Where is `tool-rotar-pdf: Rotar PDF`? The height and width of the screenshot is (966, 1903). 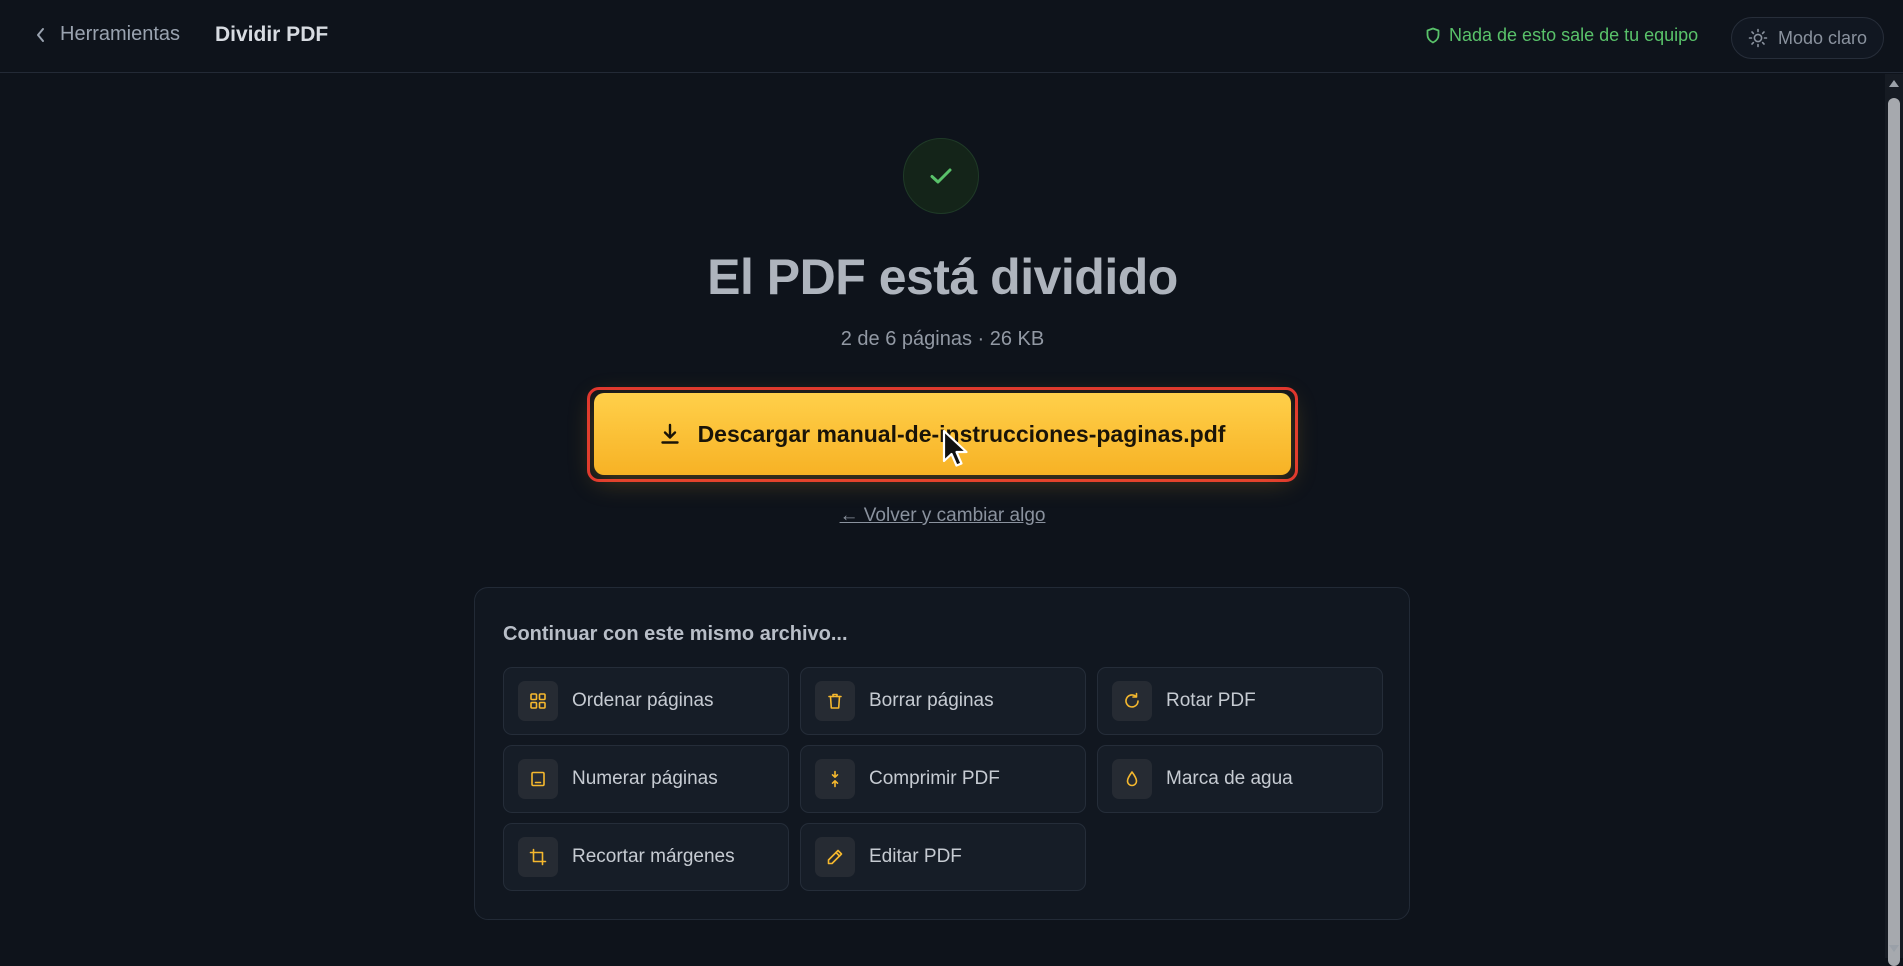 tool-rotar-pdf: Rotar PDF is located at coordinates (1240, 701).